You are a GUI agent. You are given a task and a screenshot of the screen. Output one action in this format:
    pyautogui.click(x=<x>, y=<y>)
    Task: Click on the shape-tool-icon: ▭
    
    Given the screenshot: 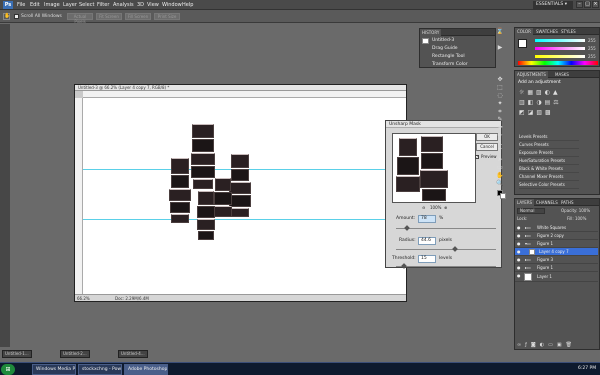 What is the action you would take?
    pyautogui.click(x=500, y=167)
    